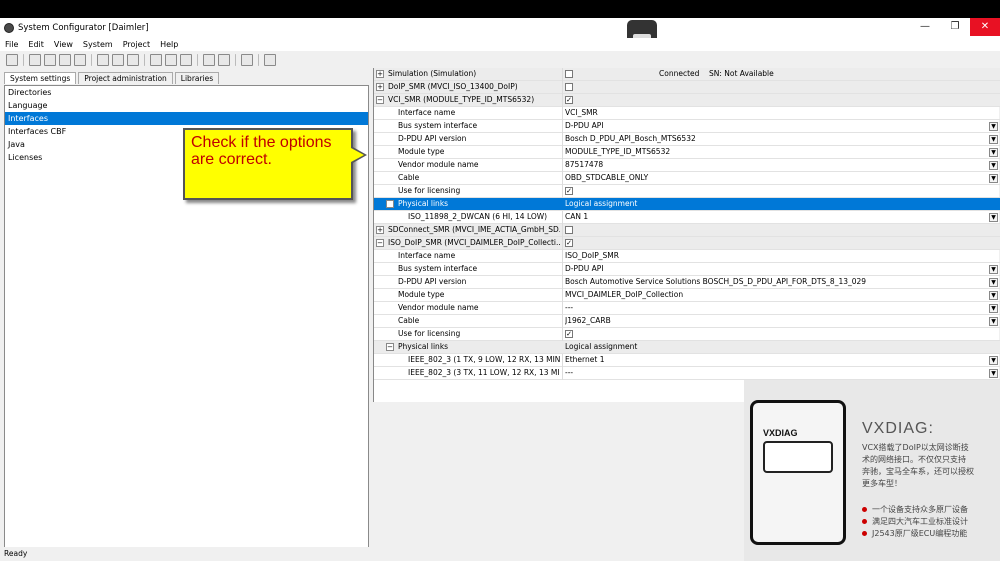 This screenshot has width=1000, height=561. I want to click on grid-row: ISO_11898_2_DWCAN (6 HI, 14 LOW) CAN 1 ▼, so click(687, 217).